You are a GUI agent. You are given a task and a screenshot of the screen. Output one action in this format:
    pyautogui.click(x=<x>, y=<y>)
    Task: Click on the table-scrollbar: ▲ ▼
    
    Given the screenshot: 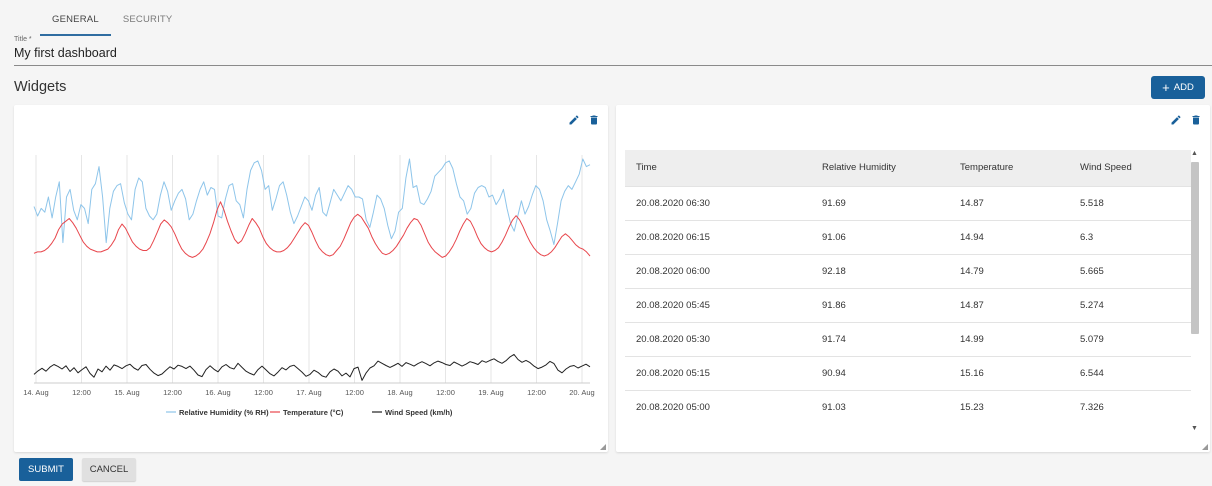 What is the action you would take?
    pyautogui.click(x=1195, y=291)
    